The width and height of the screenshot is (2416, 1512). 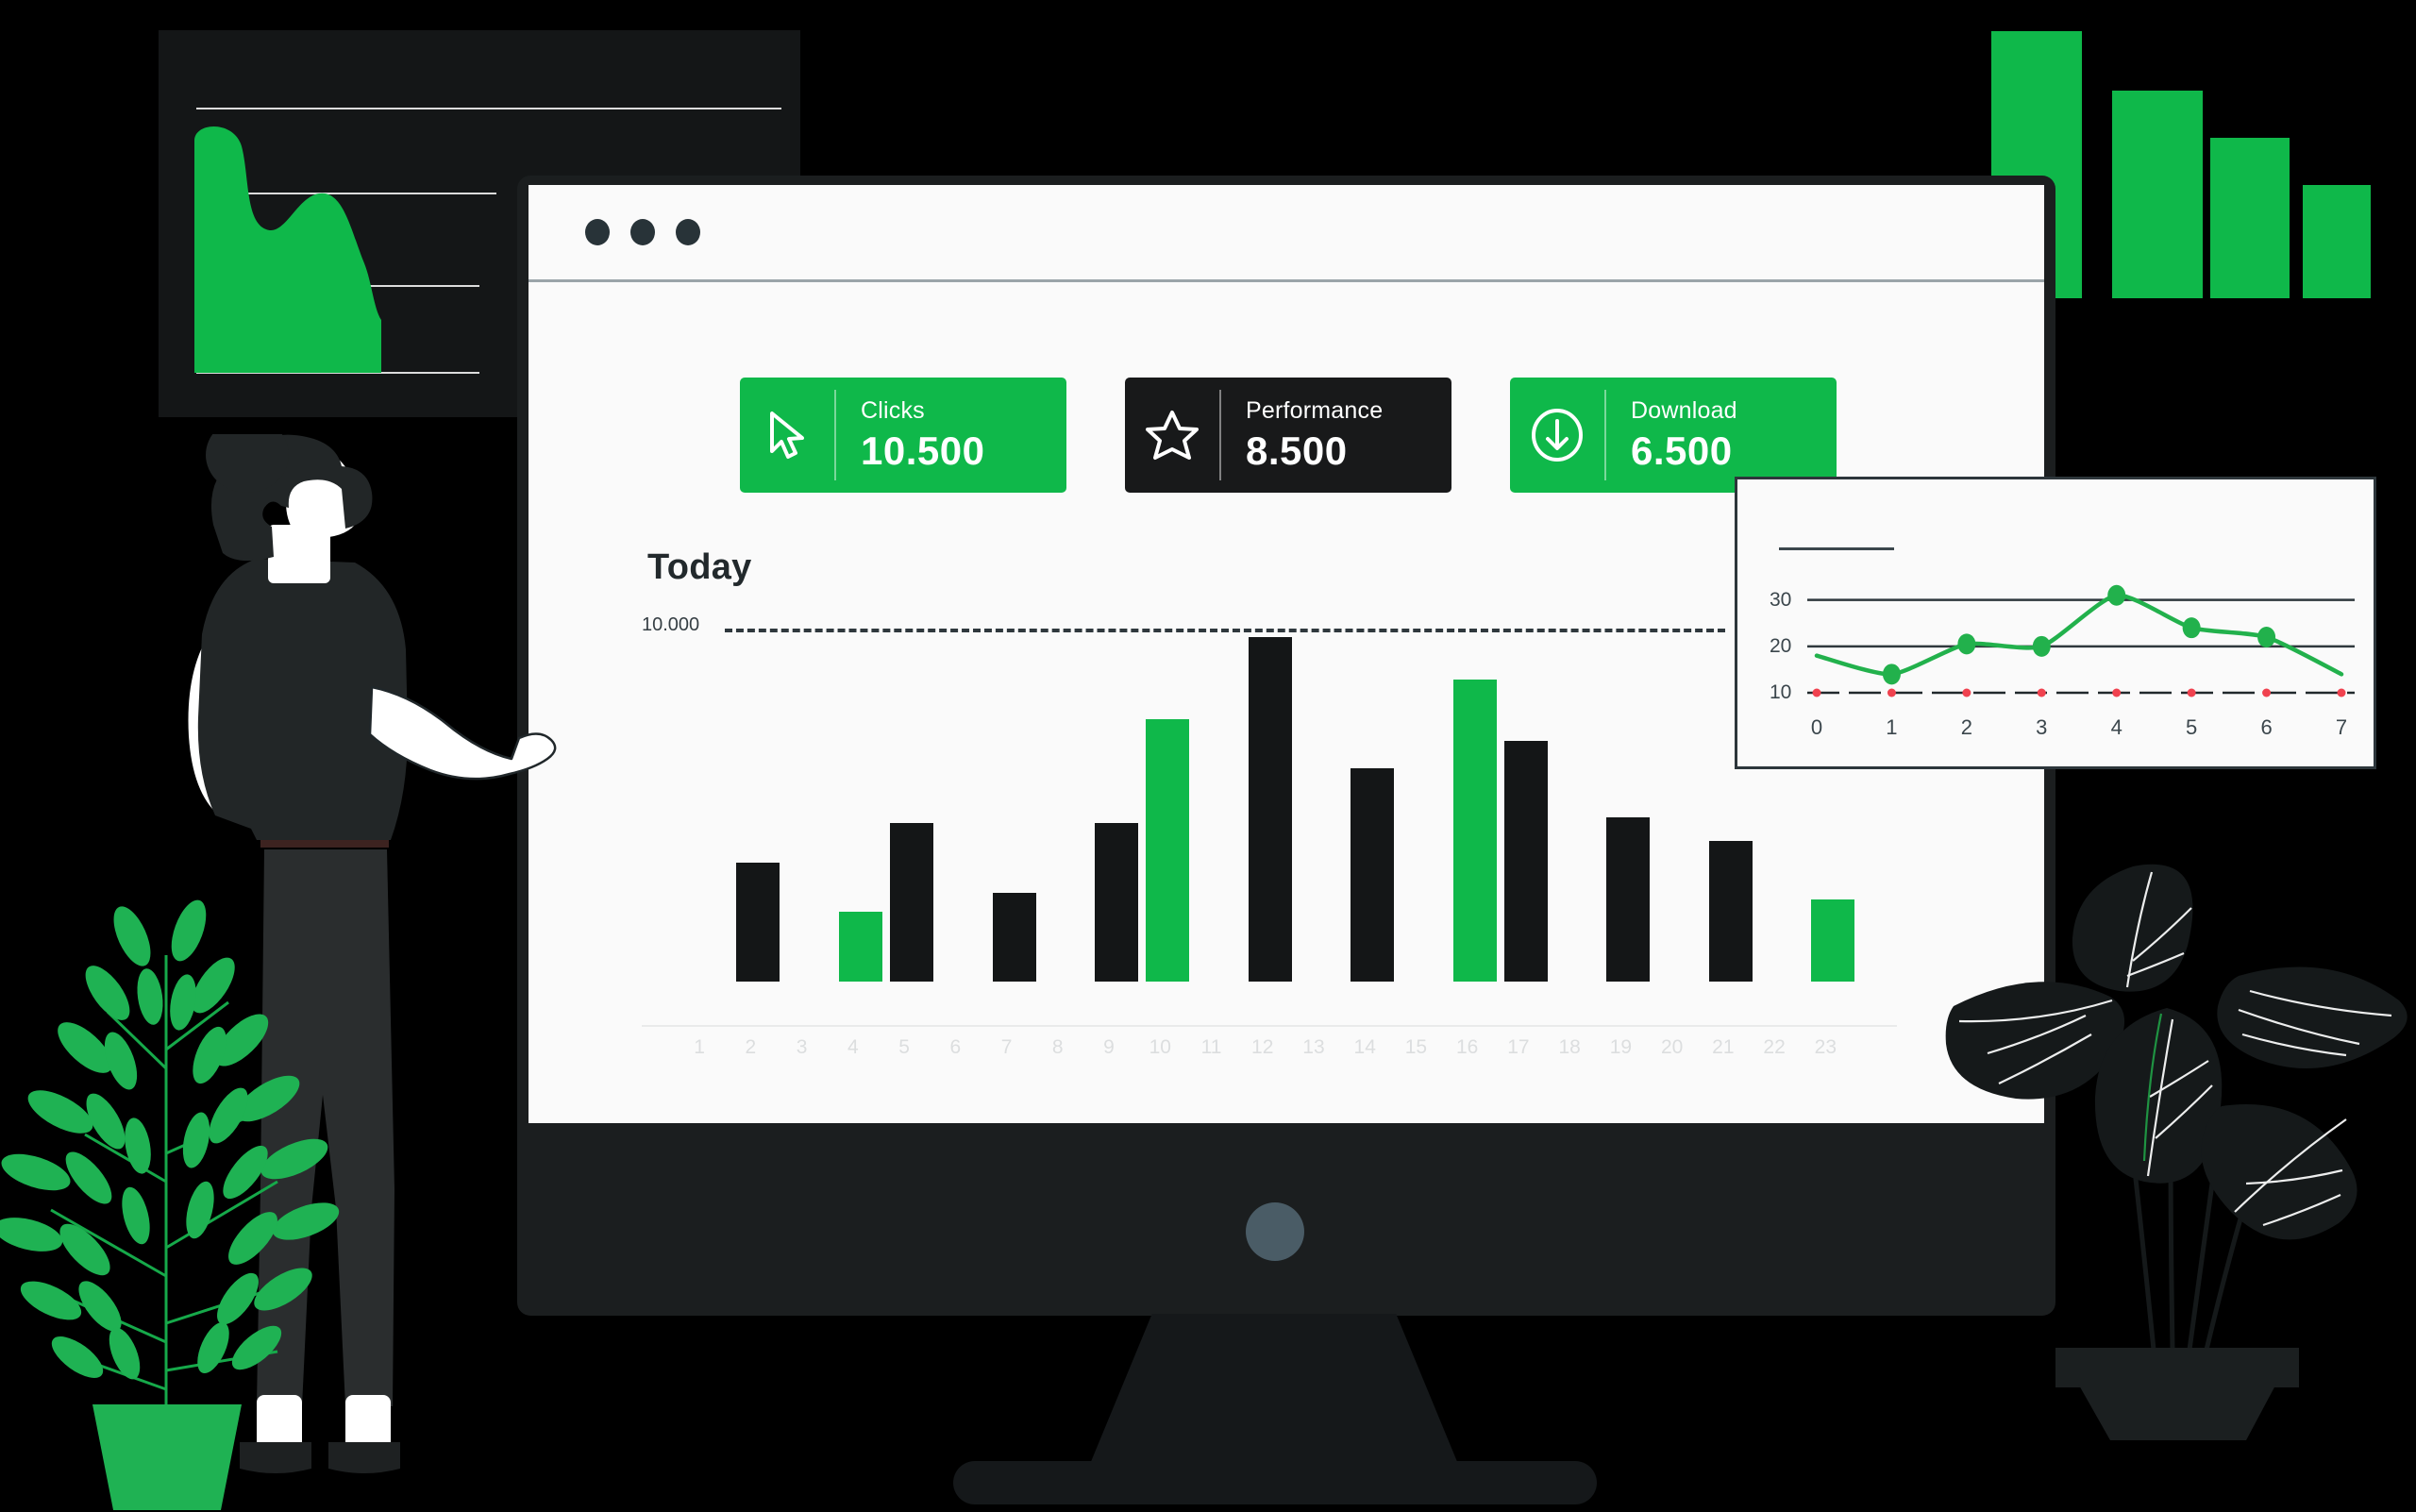 I want to click on x-tick-16: 16, so click(x=1467, y=1047).